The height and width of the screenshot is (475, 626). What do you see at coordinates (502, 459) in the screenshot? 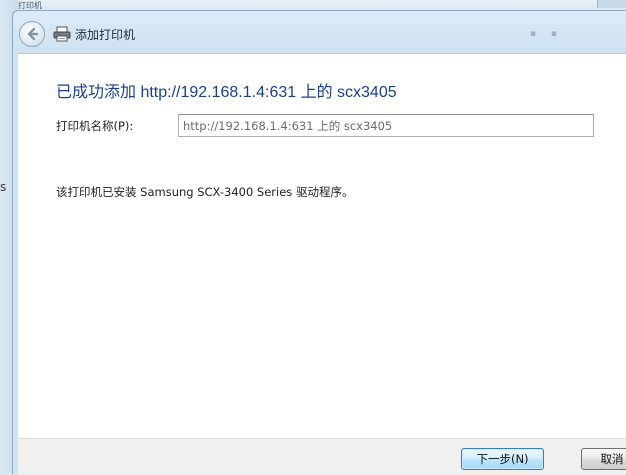
I see `next-button: 下一步(N)` at bounding box center [502, 459].